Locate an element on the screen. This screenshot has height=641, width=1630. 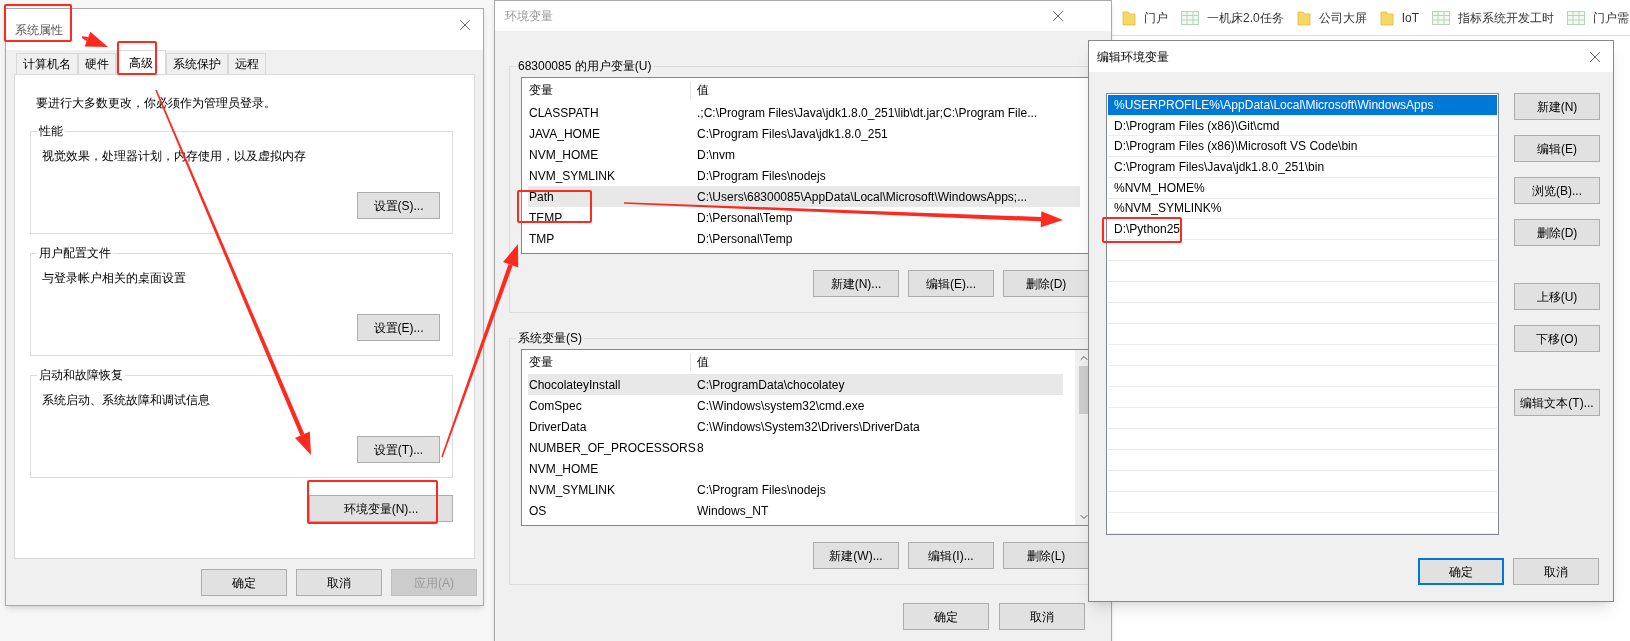
table-row: NVM_HOME is located at coordinates (795, 468).